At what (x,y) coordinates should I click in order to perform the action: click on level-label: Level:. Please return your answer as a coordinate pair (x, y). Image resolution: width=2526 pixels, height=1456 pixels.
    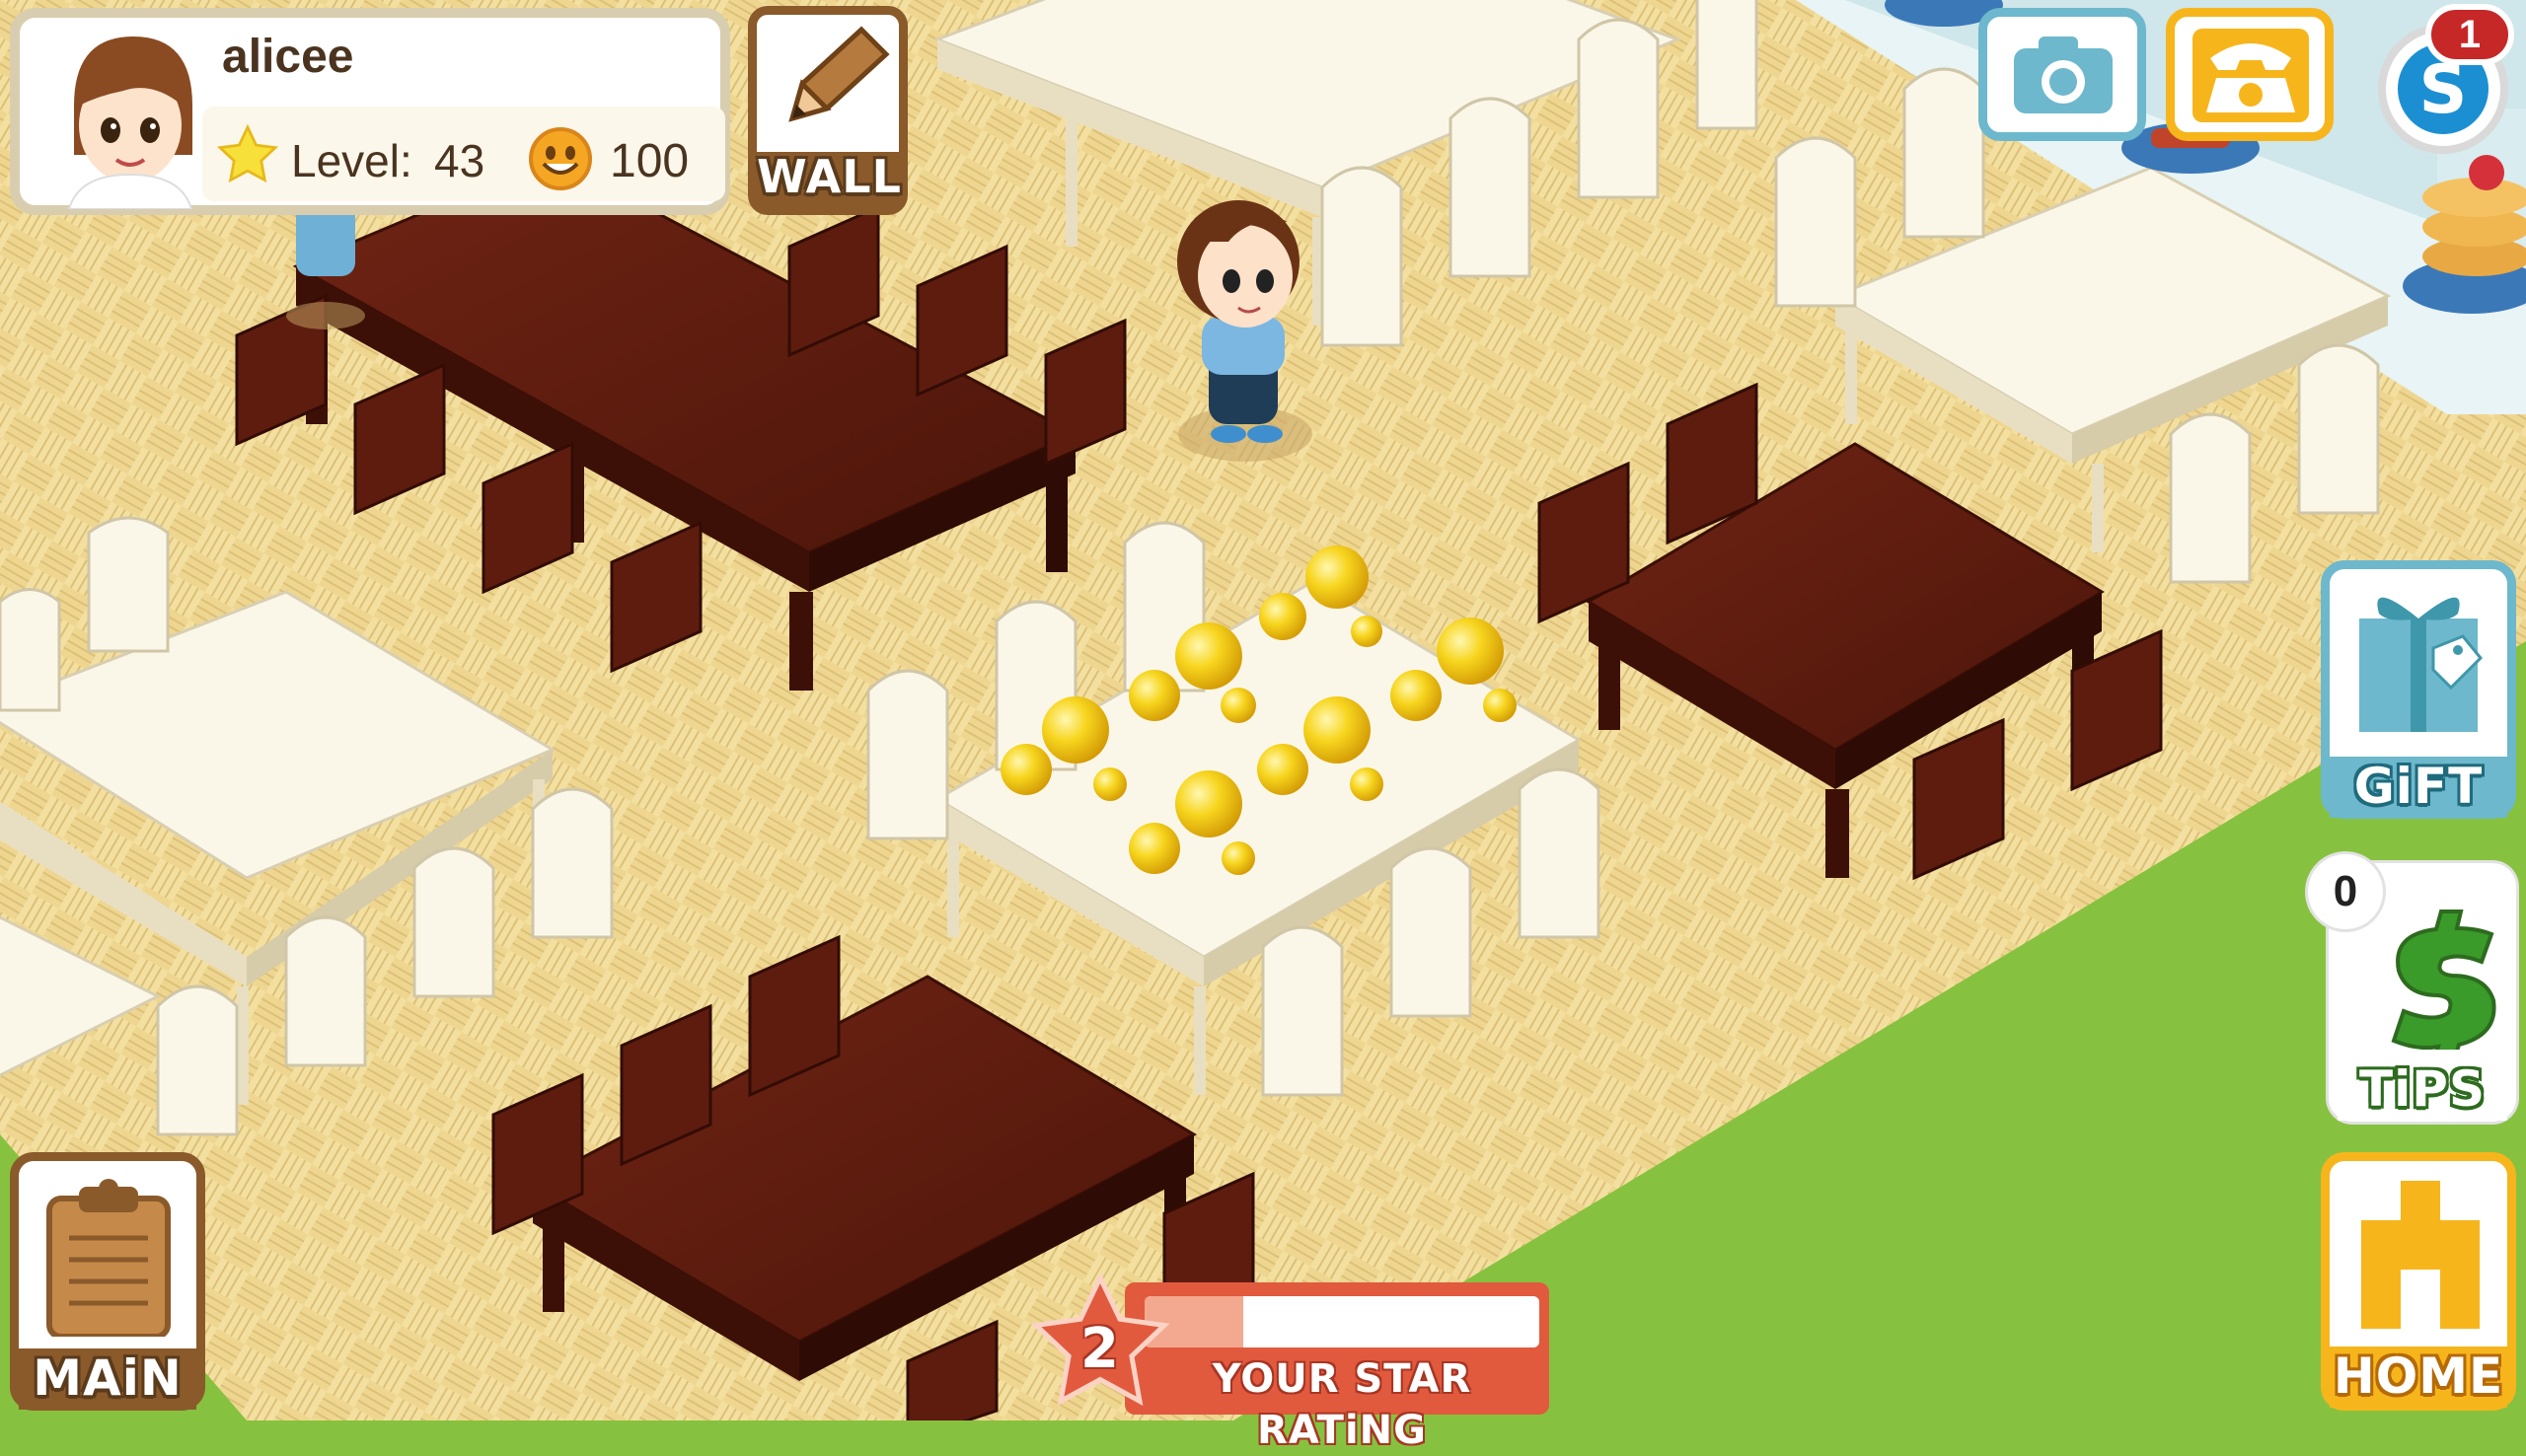
    Looking at the image, I should click on (351, 160).